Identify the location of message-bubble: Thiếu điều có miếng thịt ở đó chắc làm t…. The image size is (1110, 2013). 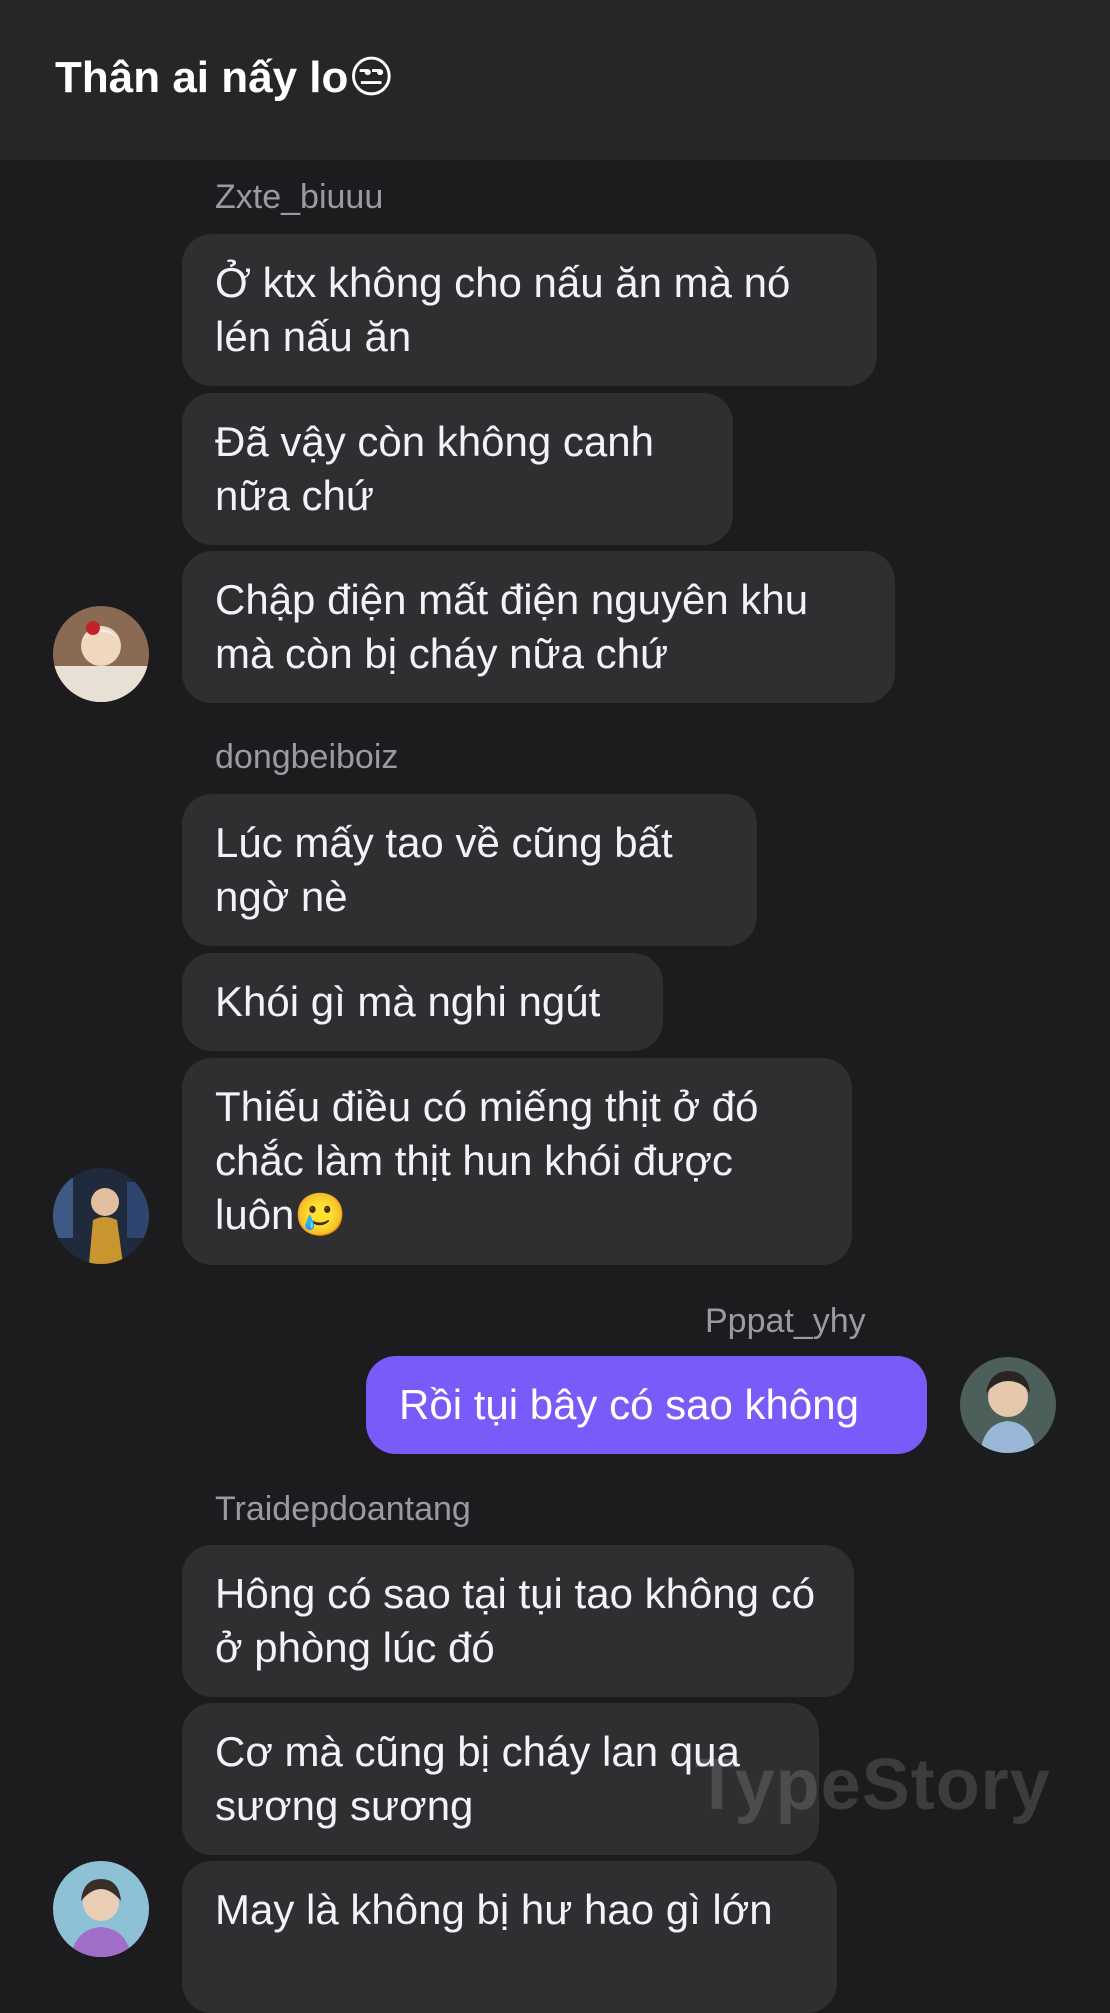
(517, 1161).